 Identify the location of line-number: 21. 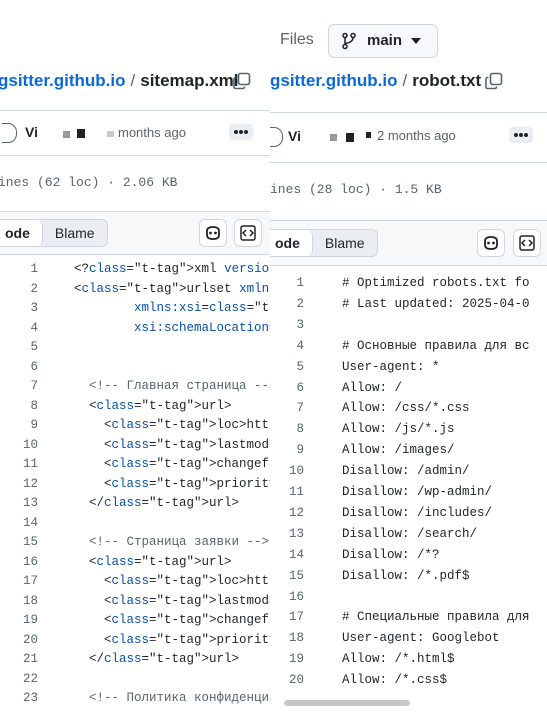
(19, 659).